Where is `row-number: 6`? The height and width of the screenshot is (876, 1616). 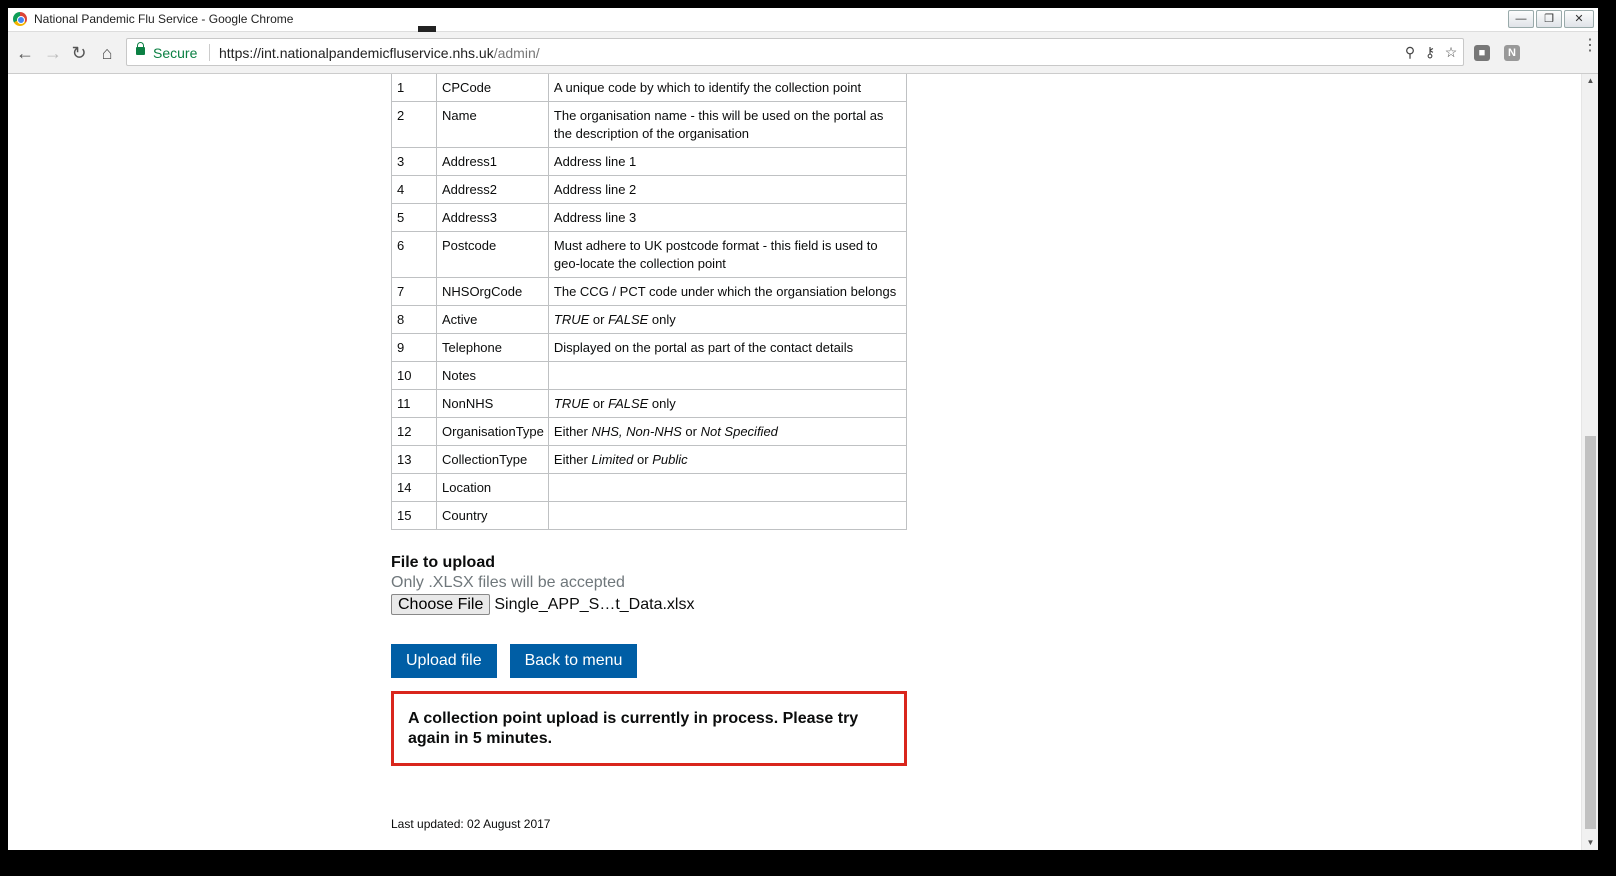 row-number: 6 is located at coordinates (414, 254).